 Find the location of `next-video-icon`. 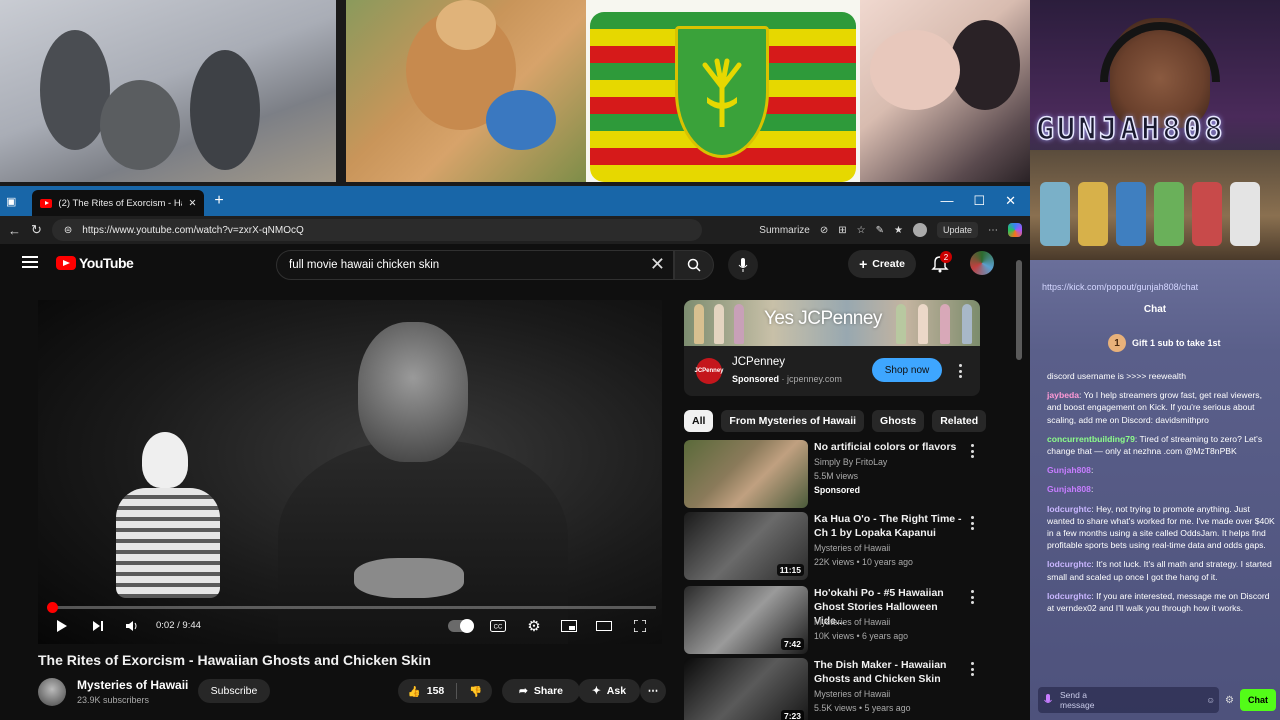

next-video-icon is located at coordinates (98, 626).